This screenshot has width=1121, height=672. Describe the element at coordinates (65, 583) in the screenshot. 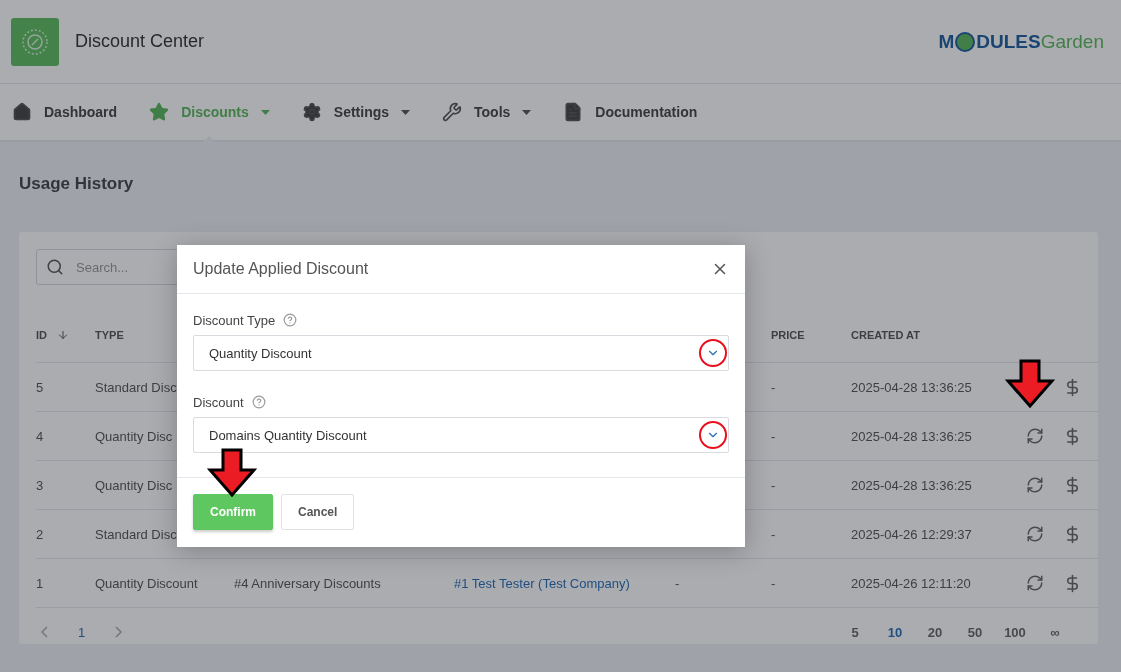

I see `table-cell: 1` at that location.